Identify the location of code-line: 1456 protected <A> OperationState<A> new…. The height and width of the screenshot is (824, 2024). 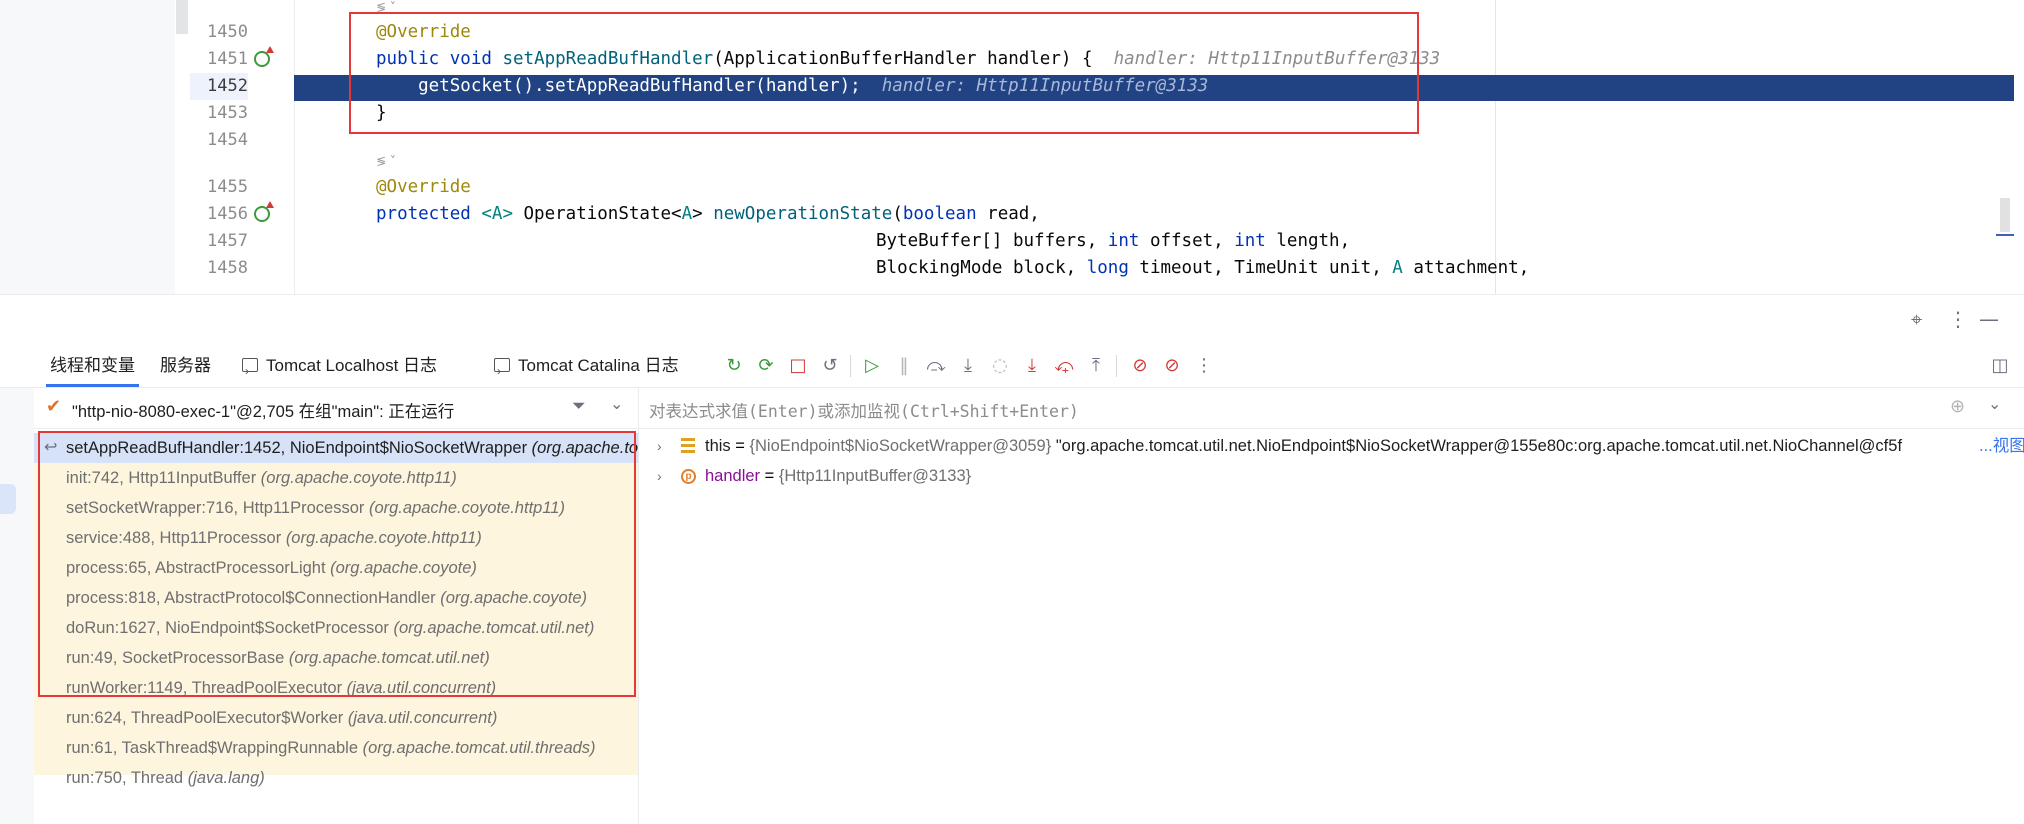
(1012, 214).